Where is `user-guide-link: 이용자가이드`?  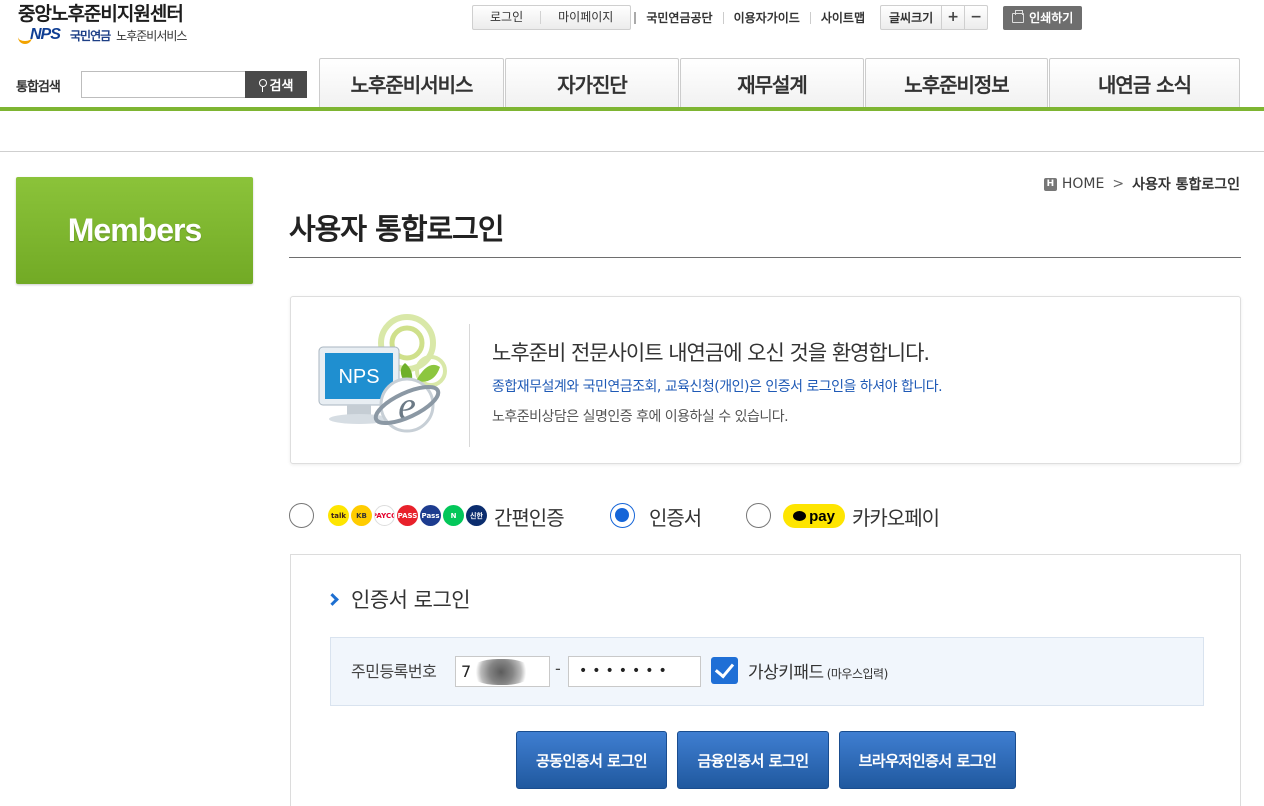
user-guide-link: 이용자가이드 is located at coordinates (766, 17).